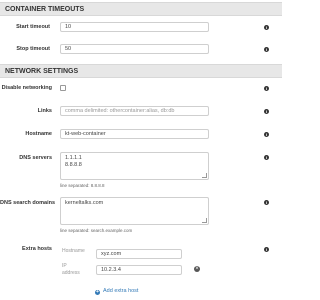  What do you see at coordinates (84, 203) in the screenshot?
I see `dns-search-domain-line: kerneltalks.com` at bounding box center [84, 203].